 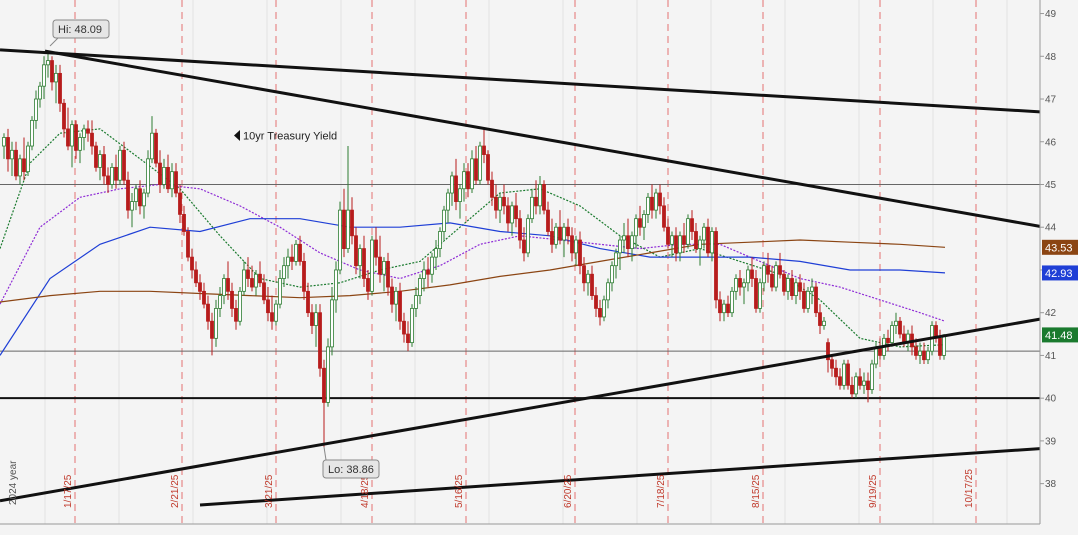 I want to click on date-label: 7/18/25, so click(x=661, y=491).